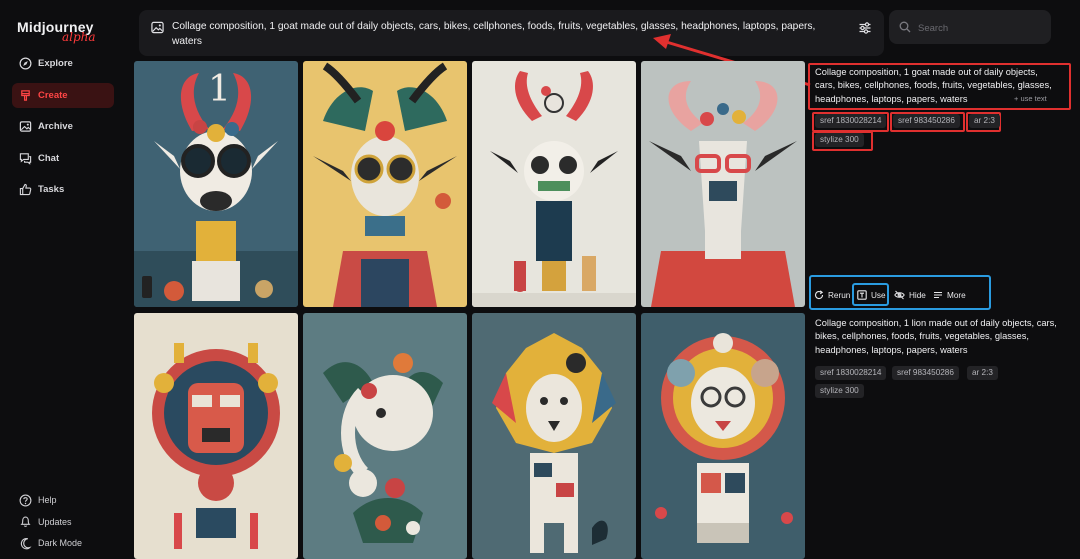 This screenshot has height=559, width=1080. What do you see at coordinates (79, 37) in the screenshot?
I see `brand-subtitle: alpha` at bounding box center [79, 37].